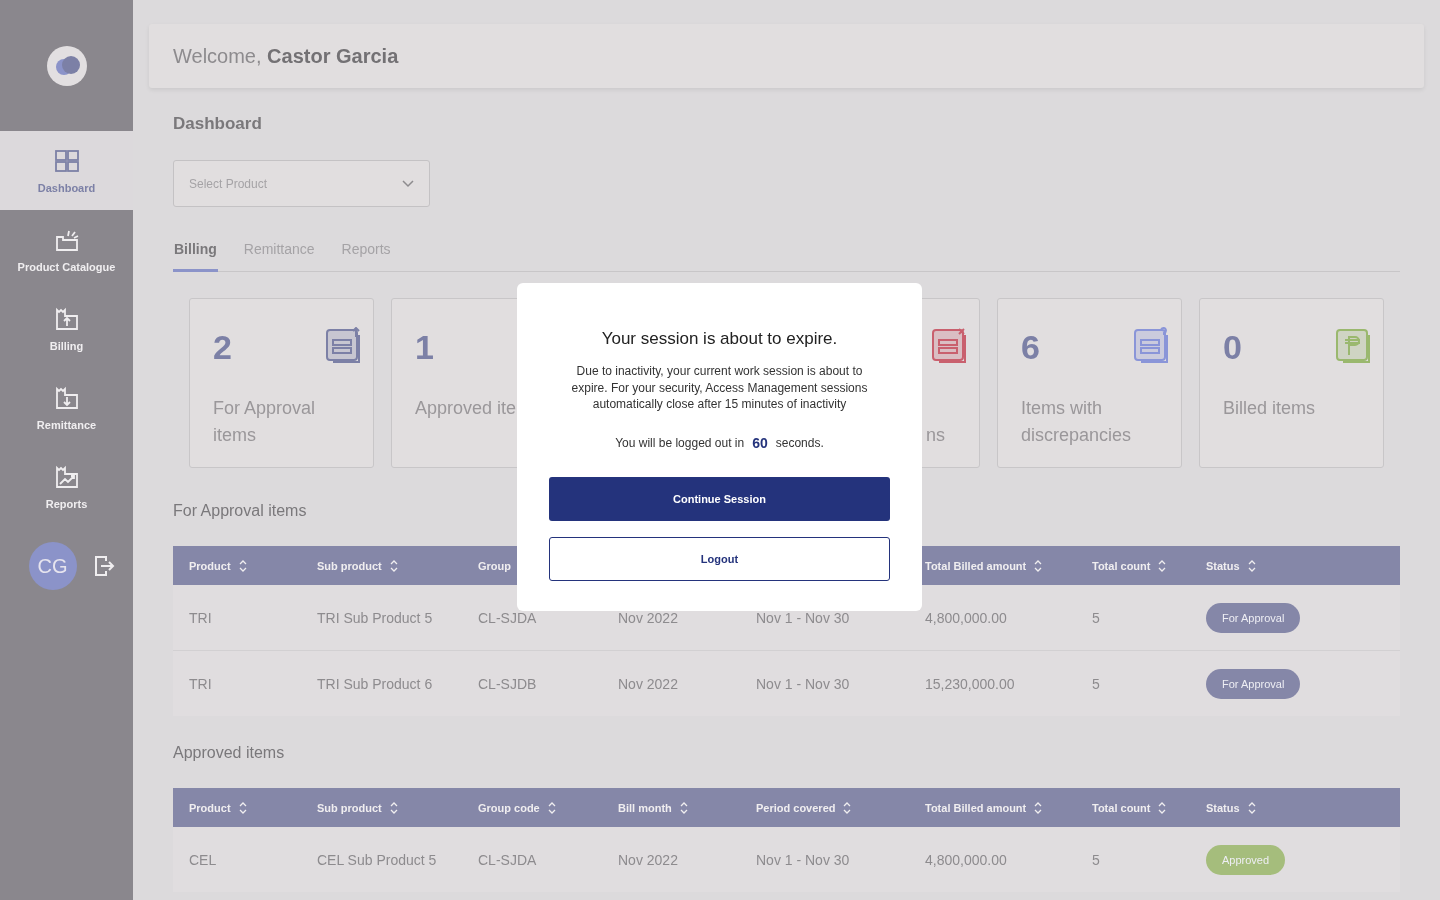 The image size is (1440, 900). I want to click on section-title: Approved items, so click(229, 753).